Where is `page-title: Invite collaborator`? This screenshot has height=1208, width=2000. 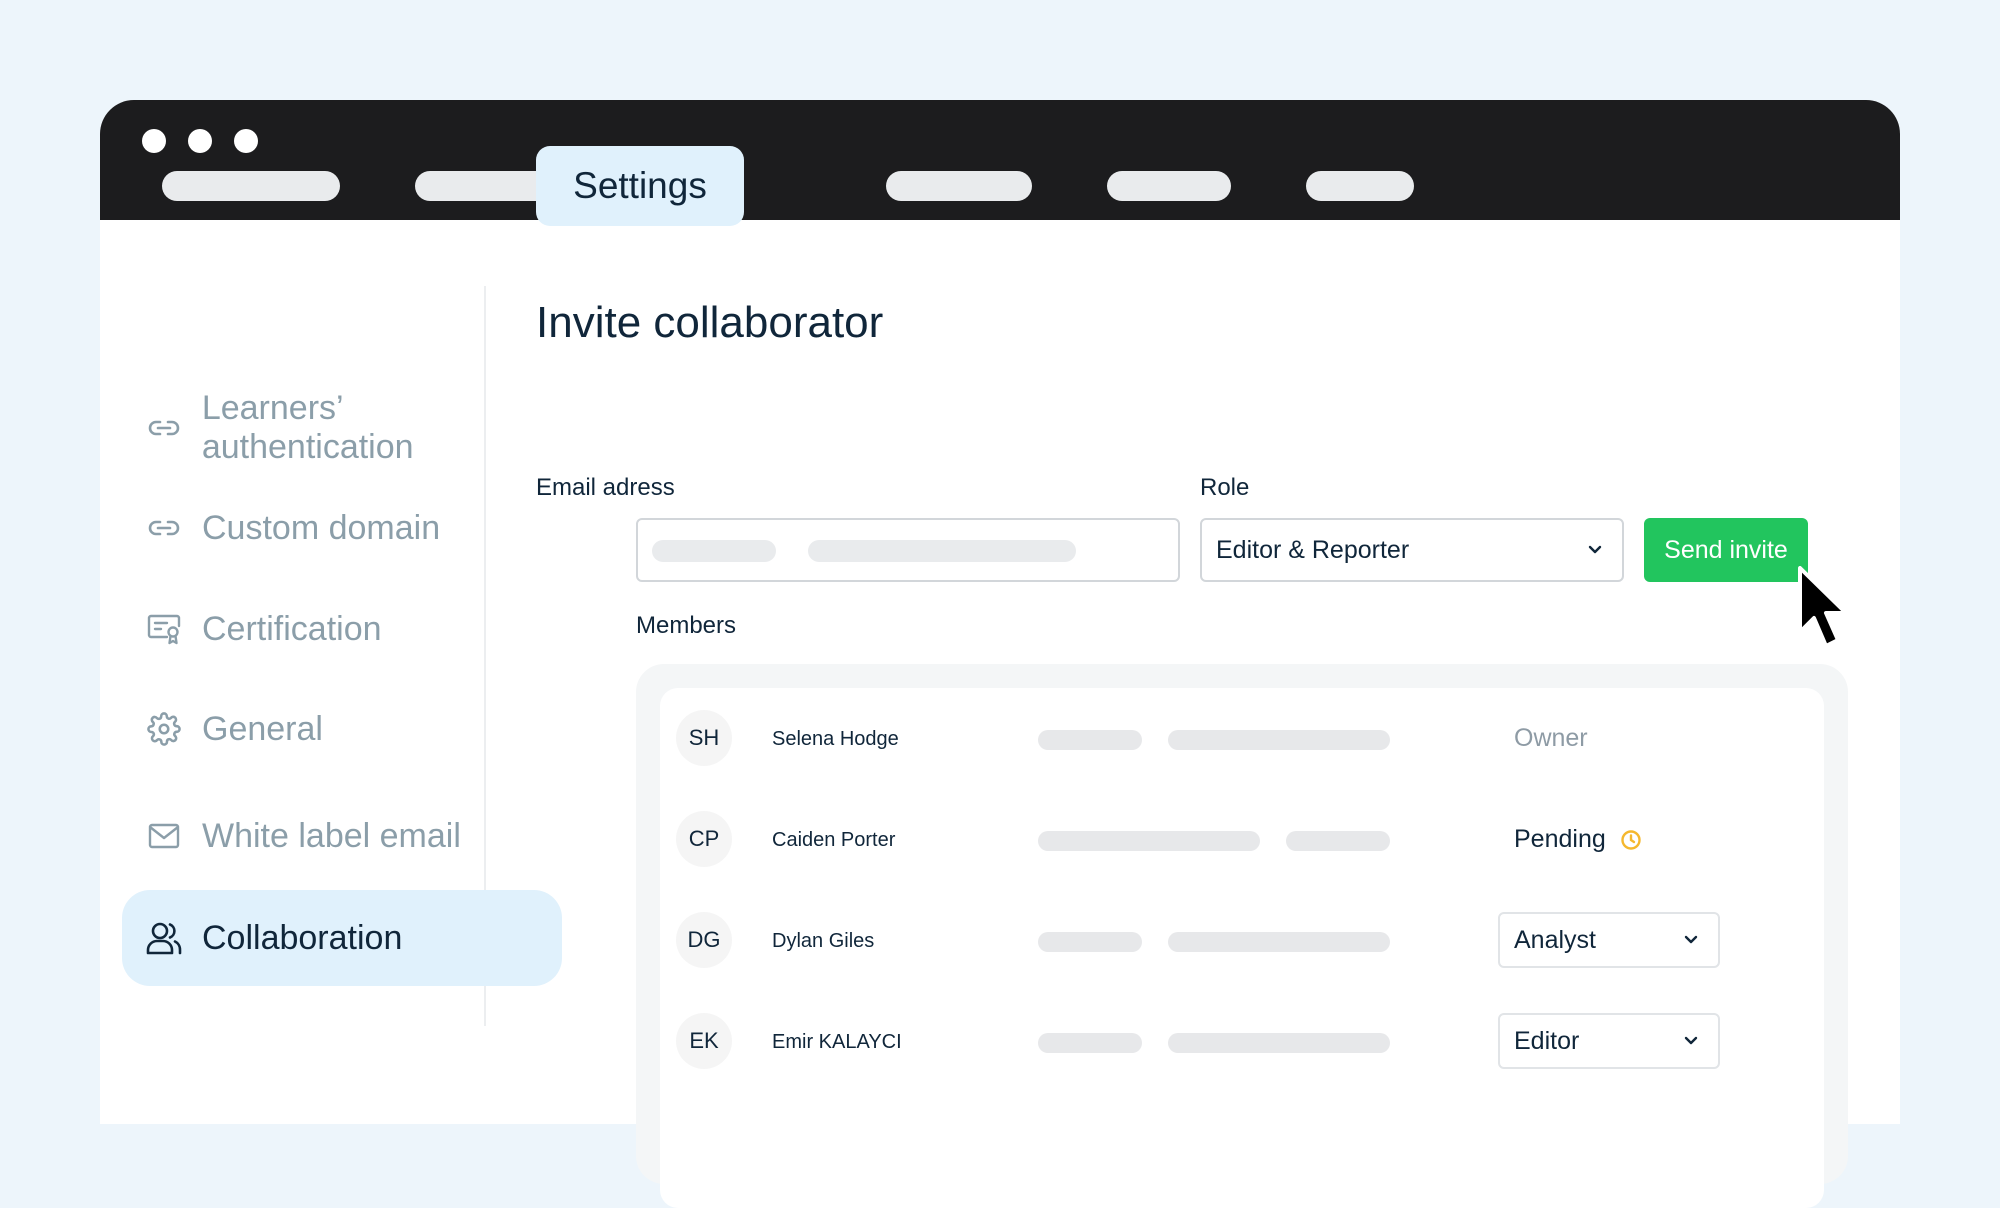
page-title: Invite collaborator is located at coordinates (710, 322).